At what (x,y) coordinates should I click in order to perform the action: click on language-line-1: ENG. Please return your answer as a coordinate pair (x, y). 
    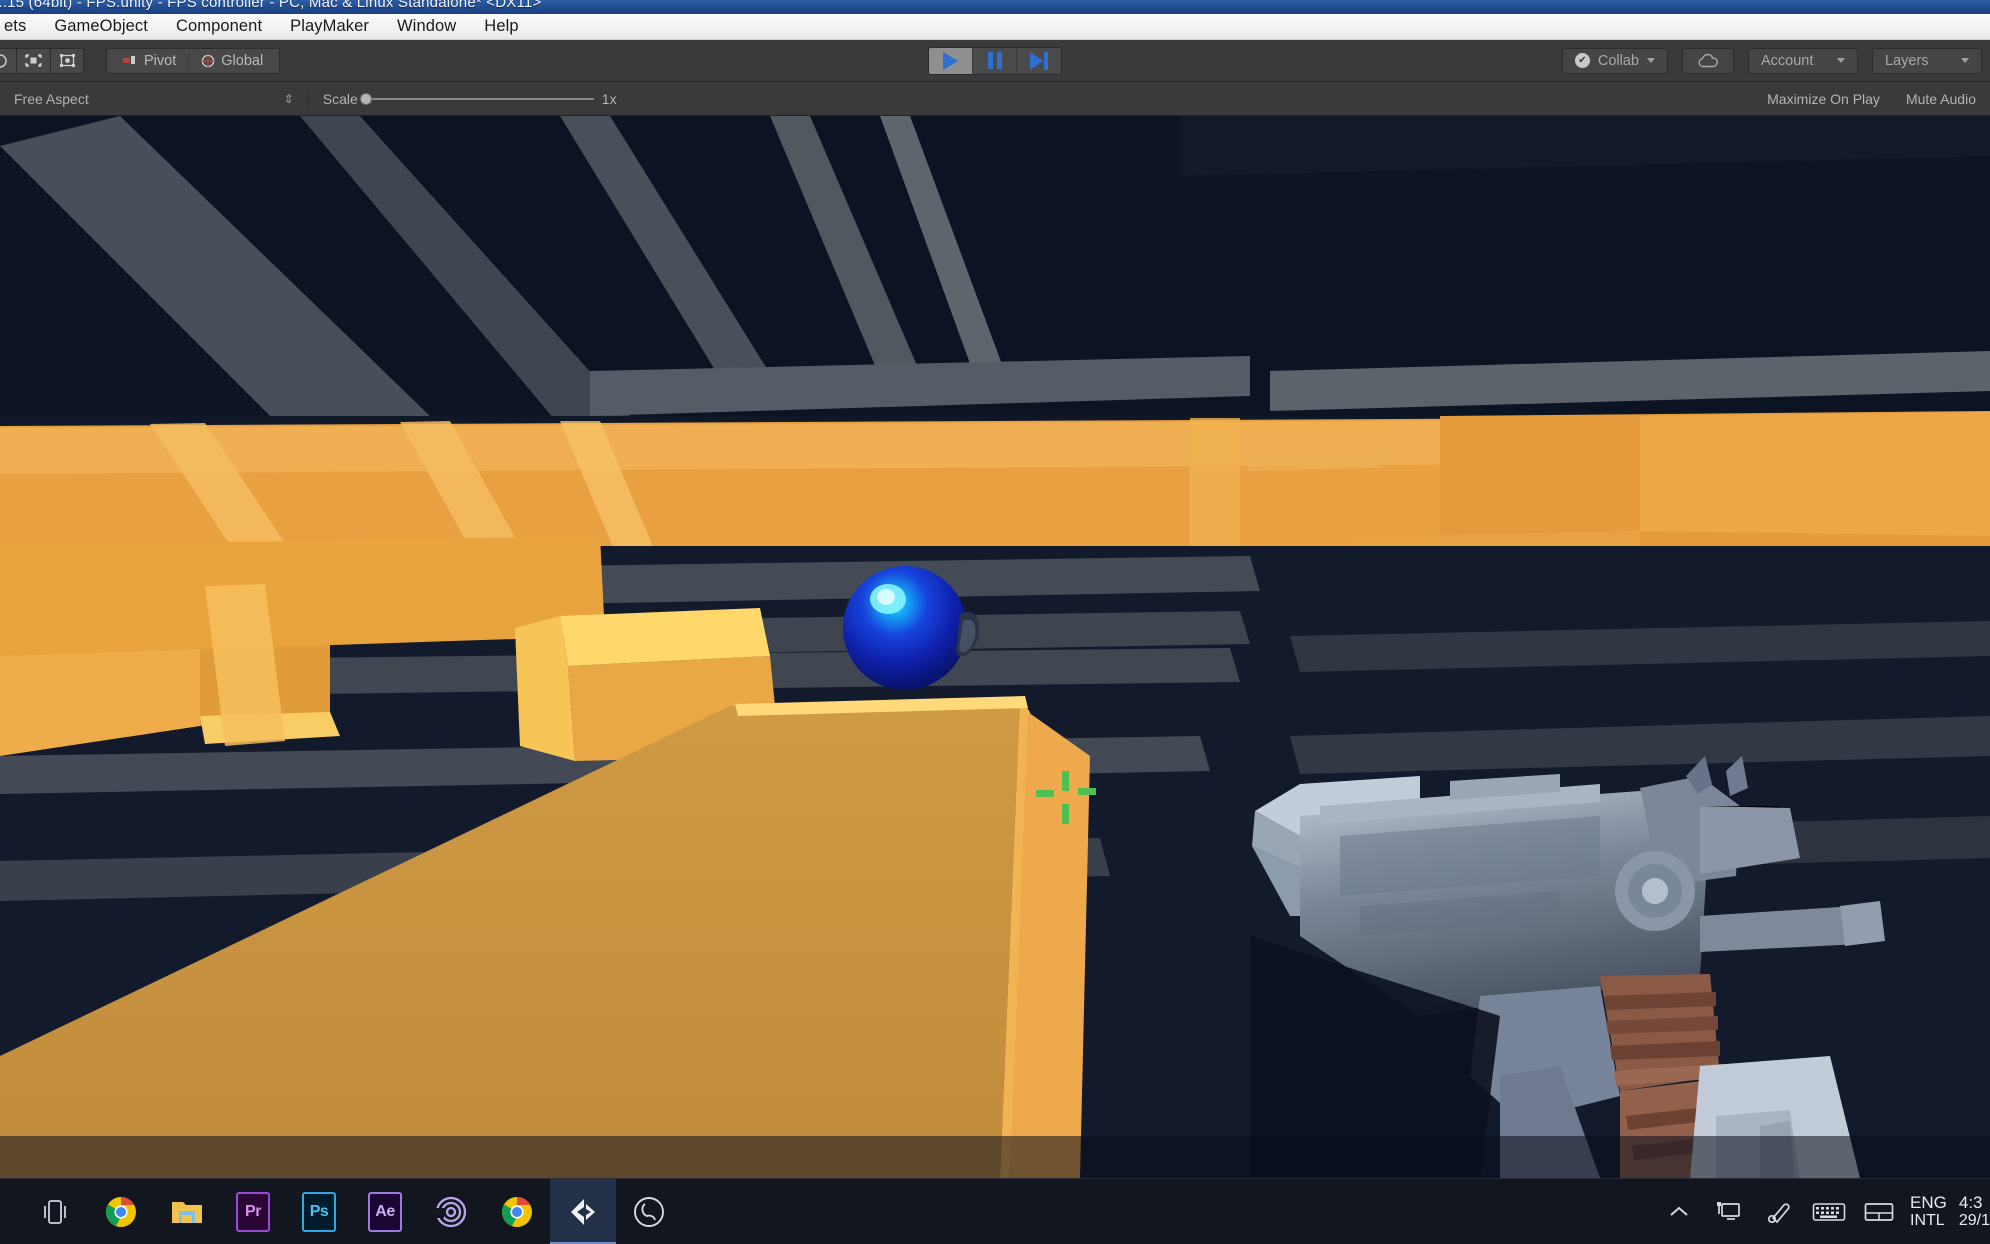
    Looking at the image, I should click on (1928, 1202).